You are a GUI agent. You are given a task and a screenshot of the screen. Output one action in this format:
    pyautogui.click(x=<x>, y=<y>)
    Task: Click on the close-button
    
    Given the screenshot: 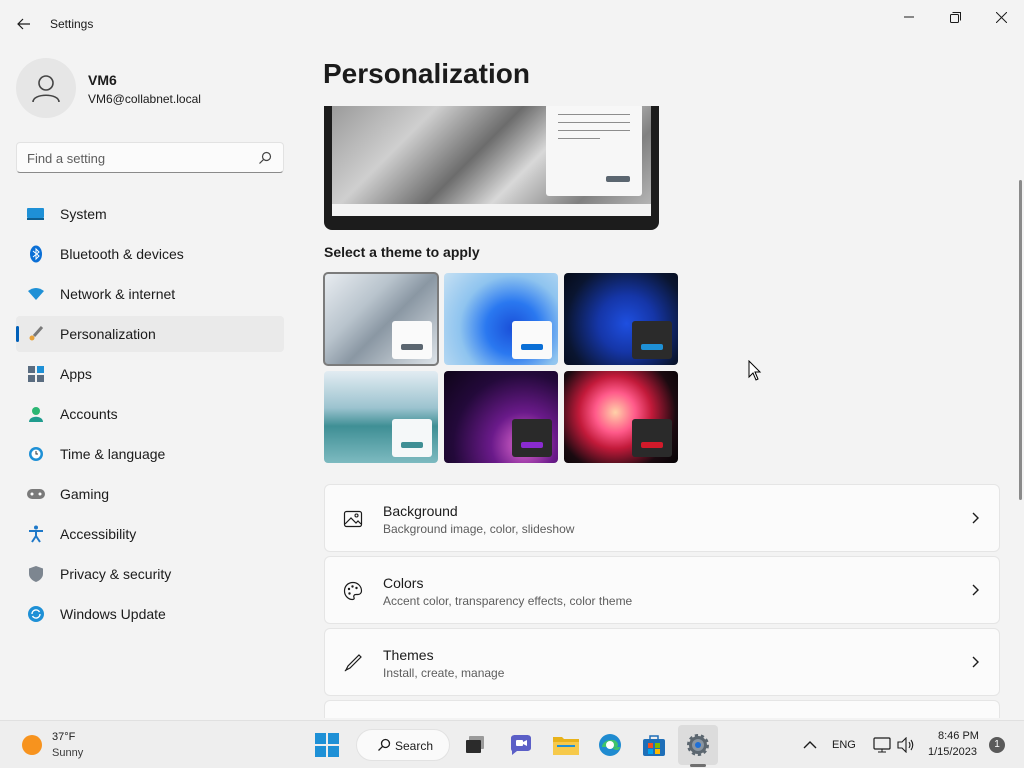 What is the action you would take?
    pyautogui.click(x=1001, y=17)
    